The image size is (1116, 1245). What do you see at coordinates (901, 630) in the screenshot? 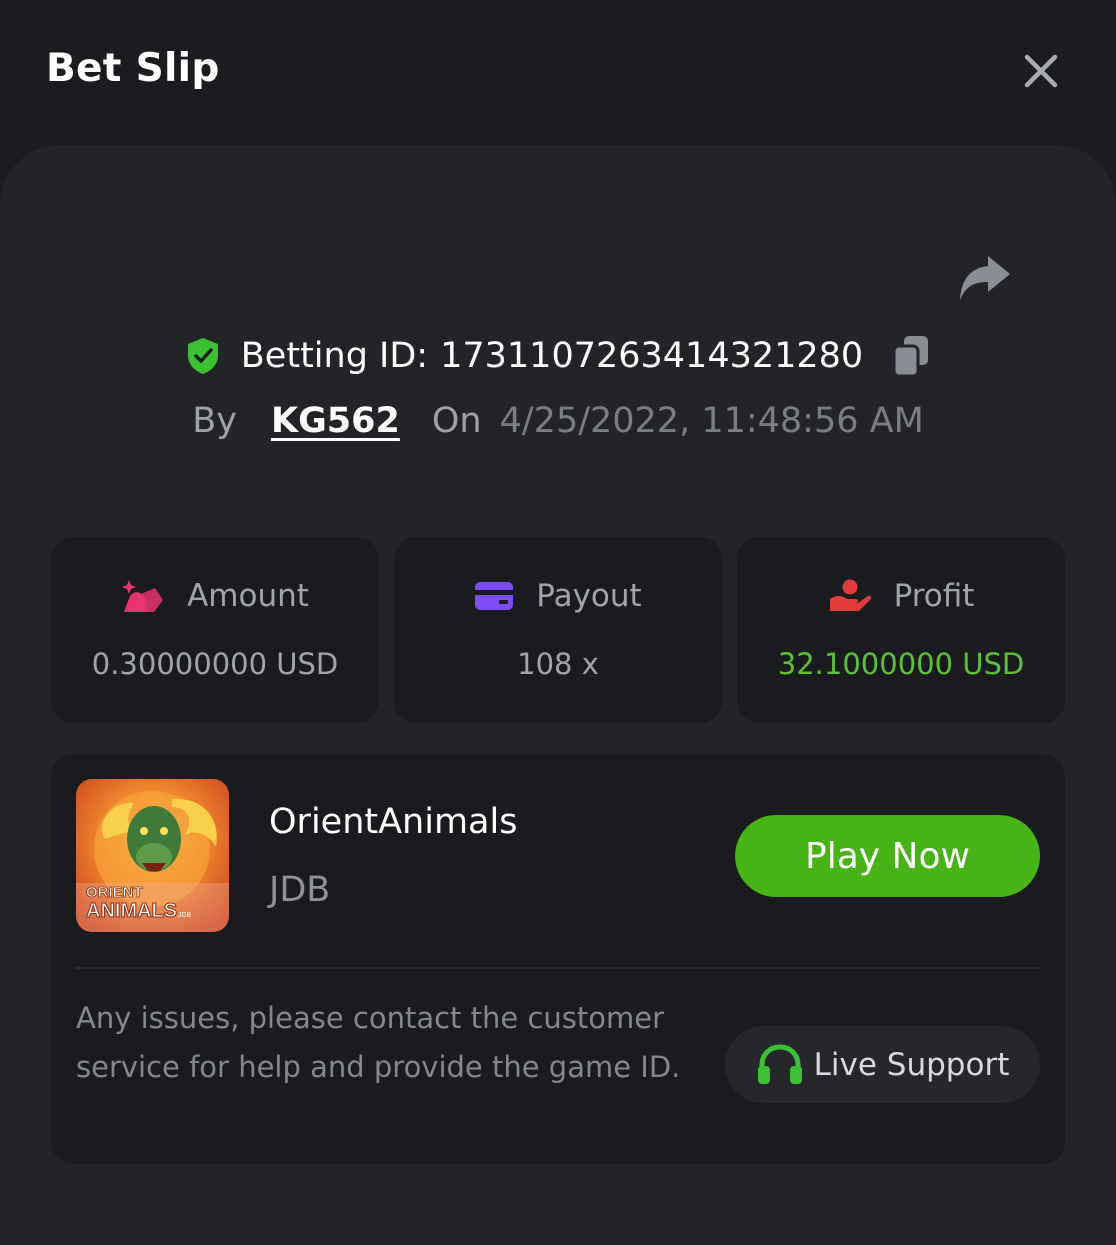
I see `profit-stat-card: Profit 32.1000000 USD` at bounding box center [901, 630].